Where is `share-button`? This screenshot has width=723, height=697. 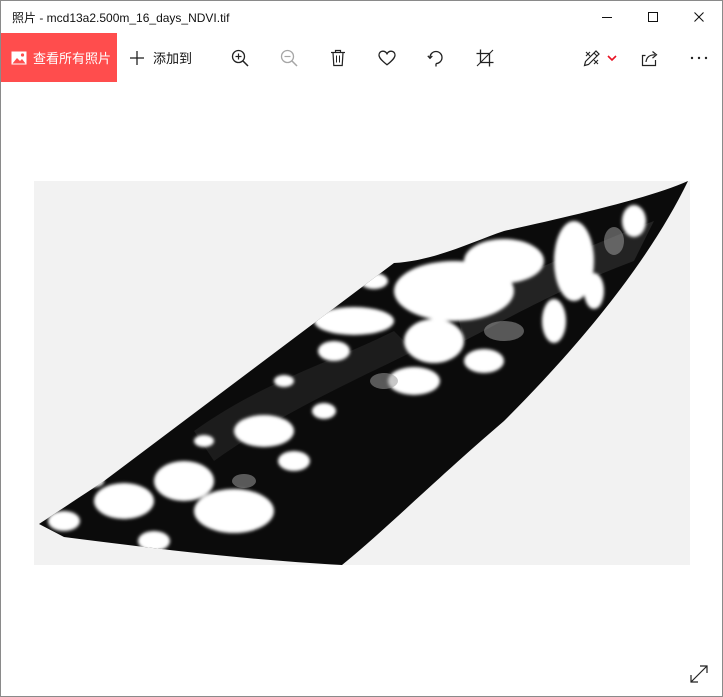
share-button is located at coordinates (650, 57).